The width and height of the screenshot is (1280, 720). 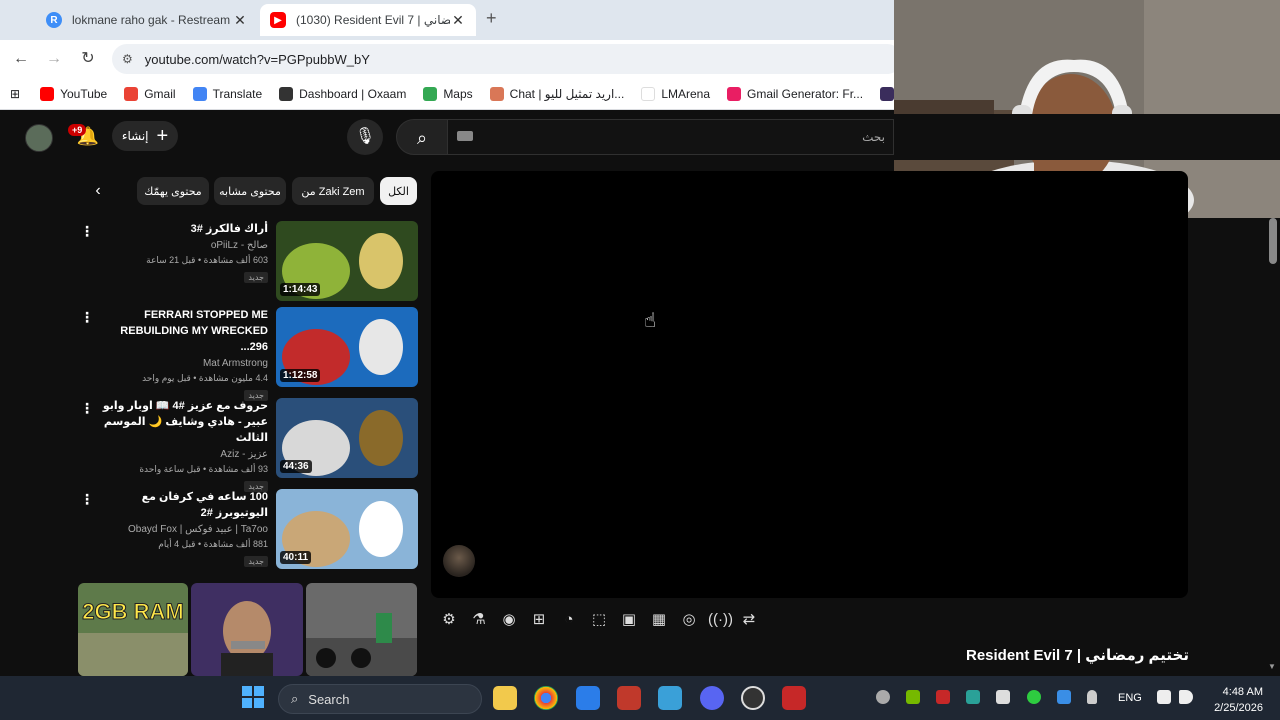 What do you see at coordinates (546, 698) in the screenshot?
I see `chrome-icon` at bounding box center [546, 698].